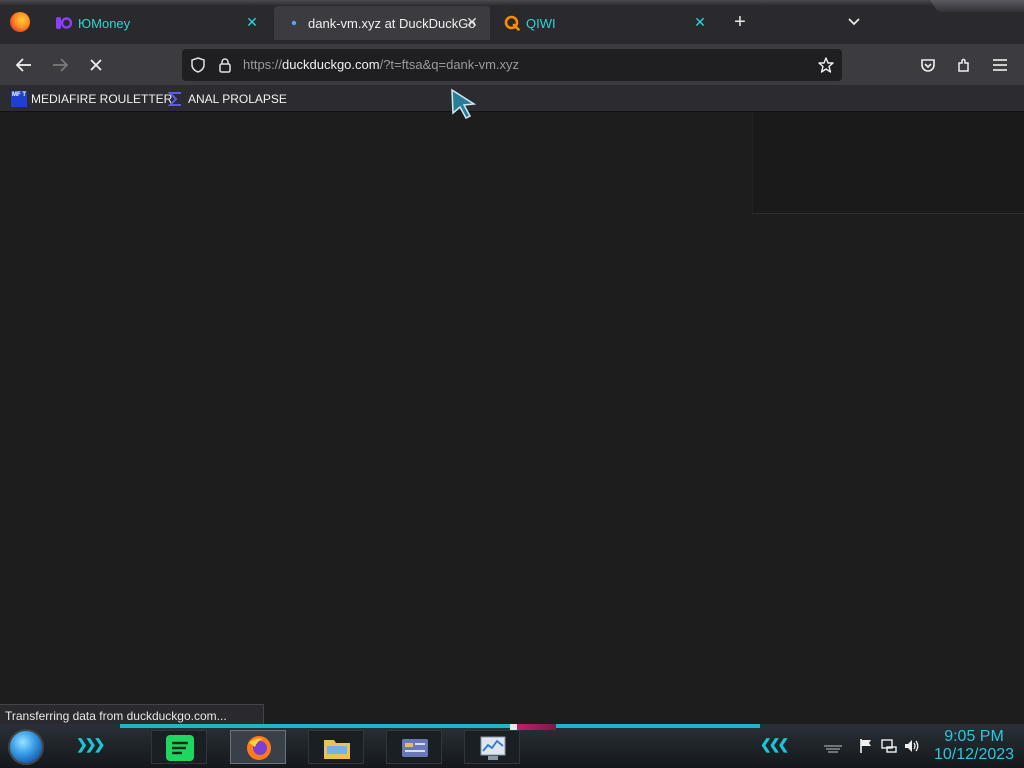 This screenshot has height=768, width=1024. I want to click on bookmark-mediafire-rouletter: MF T MEDIAFIRE ROULETTER, so click(91, 99).